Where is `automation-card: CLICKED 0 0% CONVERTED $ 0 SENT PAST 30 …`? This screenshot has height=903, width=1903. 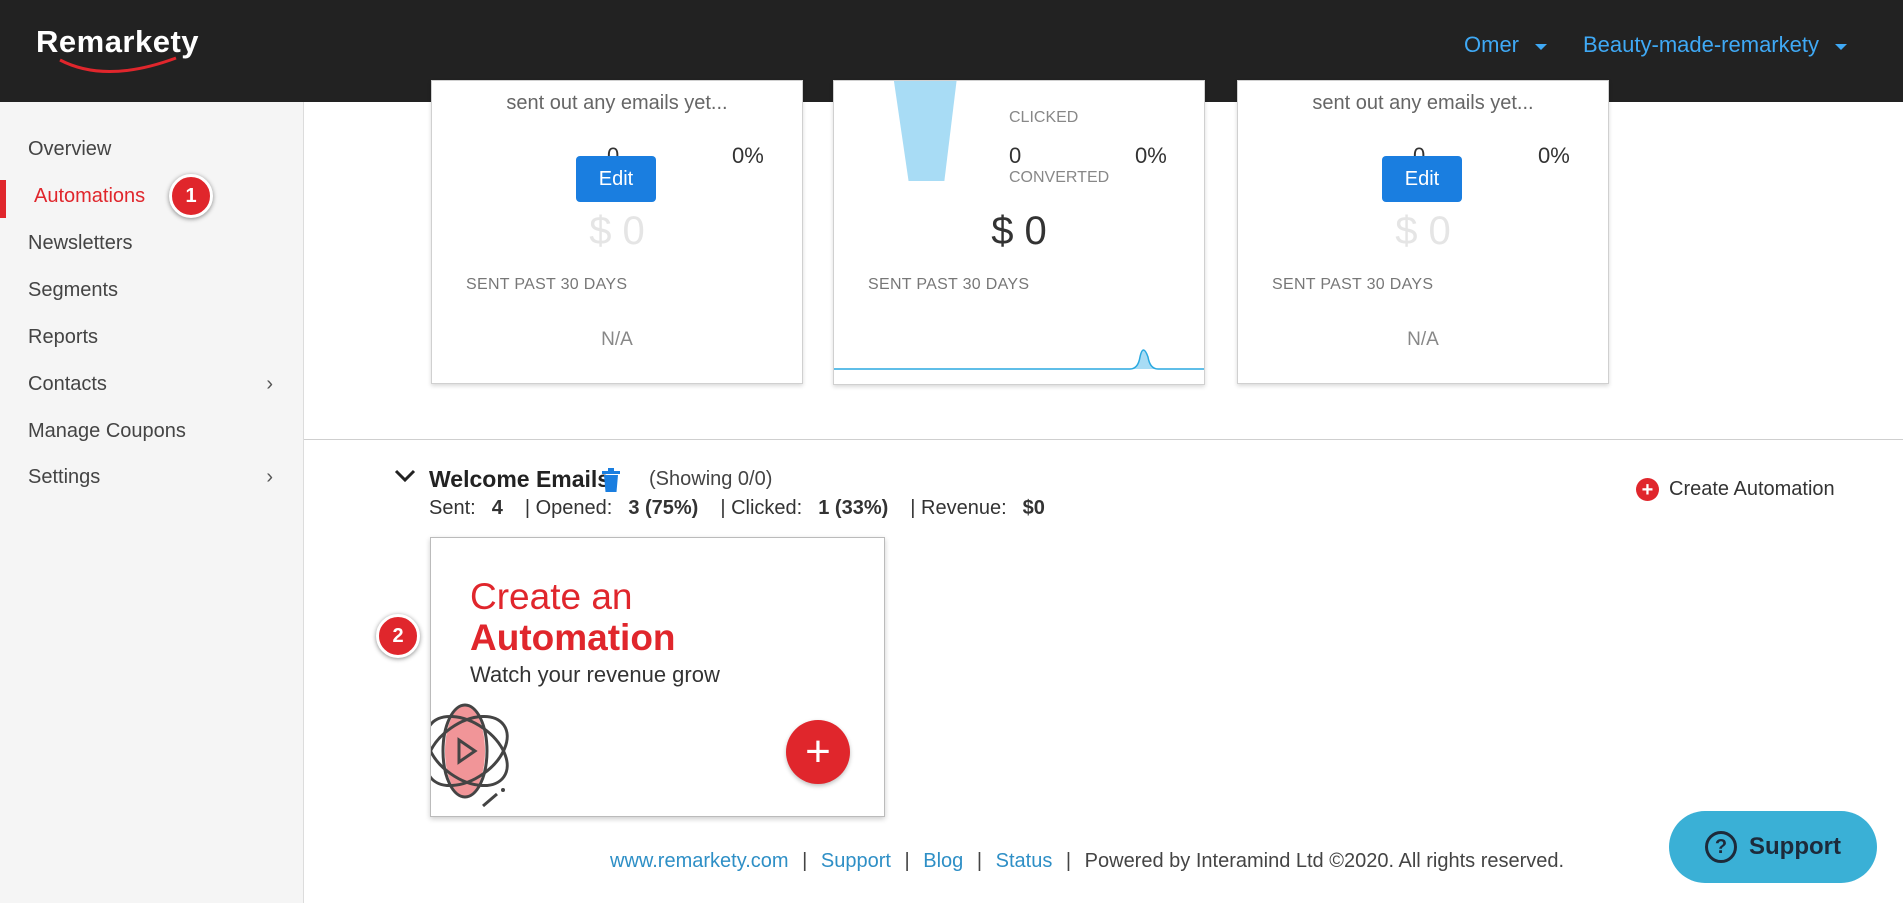
automation-card: CLICKED 0 0% CONVERTED $ 0 SENT PAST 30 … is located at coordinates (1019, 232).